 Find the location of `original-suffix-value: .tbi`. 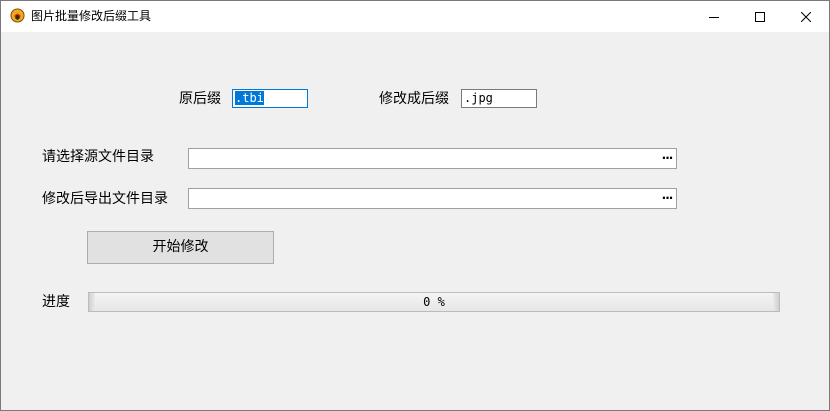

original-suffix-value: .tbi is located at coordinates (249, 98).